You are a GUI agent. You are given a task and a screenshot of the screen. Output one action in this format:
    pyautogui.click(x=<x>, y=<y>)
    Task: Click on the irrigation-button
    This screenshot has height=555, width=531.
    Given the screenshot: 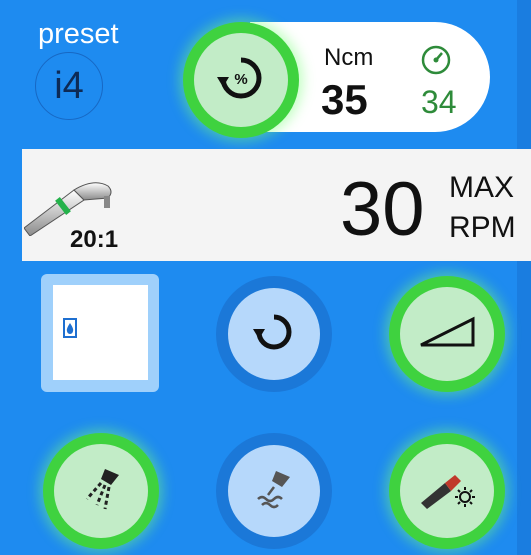 What is the action you would take?
    pyautogui.click(x=274, y=491)
    